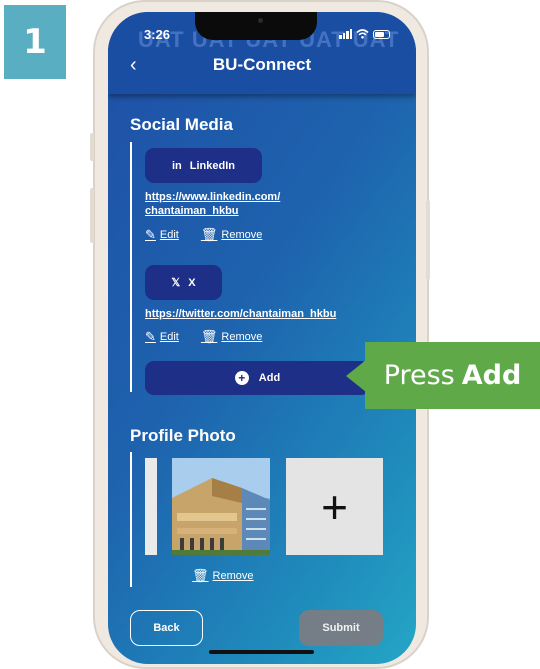 This screenshot has height=669, width=540. Describe the element at coordinates (381, 34) in the screenshot. I see `battery-icon` at that location.